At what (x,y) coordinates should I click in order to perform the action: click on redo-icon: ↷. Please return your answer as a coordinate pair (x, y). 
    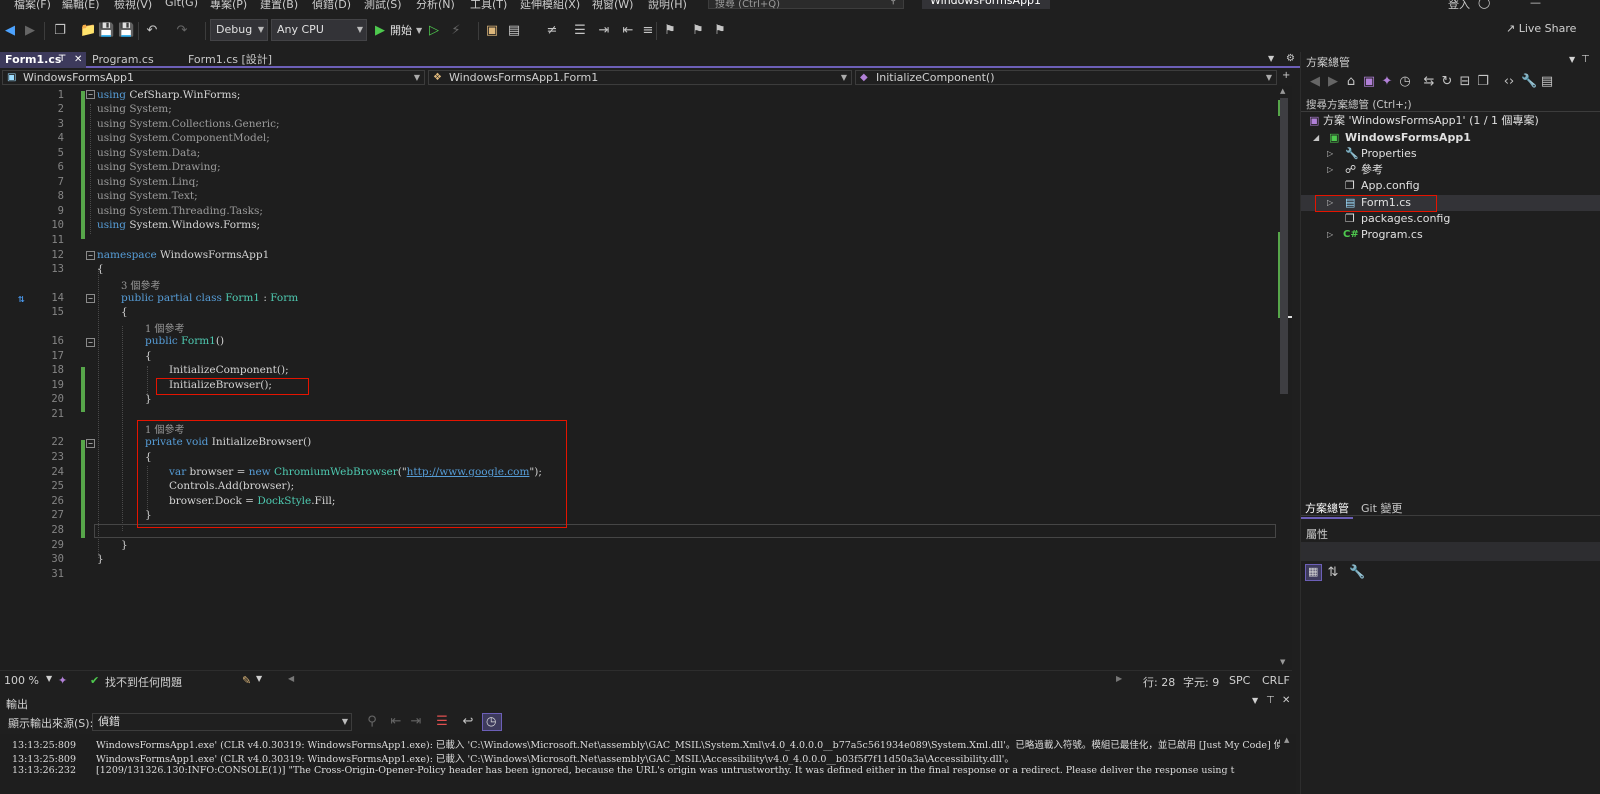
    Looking at the image, I should click on (182, 31).